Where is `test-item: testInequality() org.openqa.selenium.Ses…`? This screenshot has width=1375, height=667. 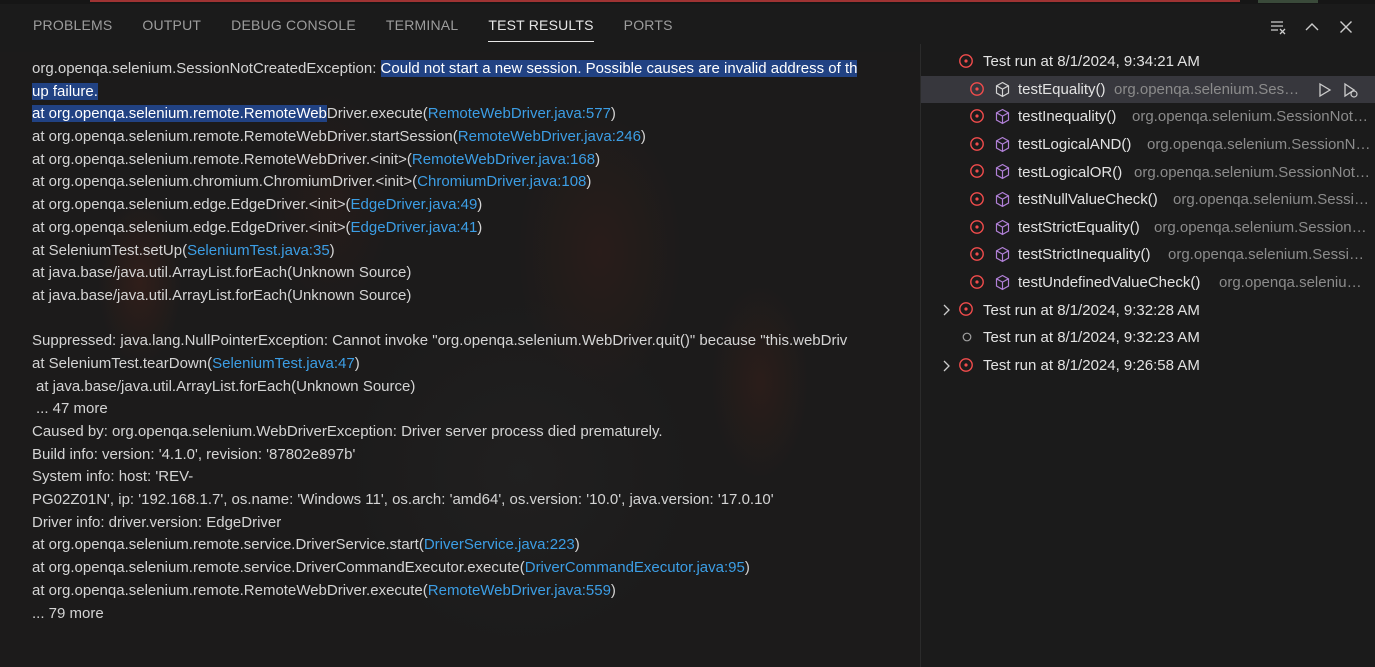
test-item: testInequality() org.openqa.selenium.Ses… is located at coordinates (1148, 117).